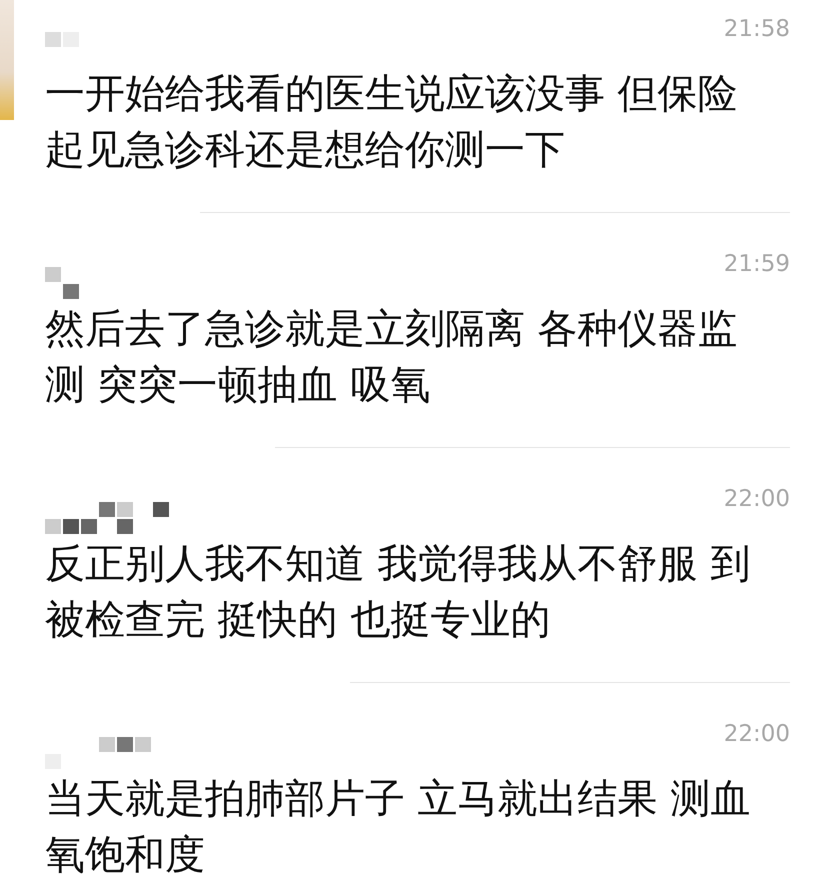 The height and width of the screenshot is (894, 828). What do you see at coordinates (757, 29) in the screenshot?
I see `message-time: 21:58` at bounding box center [757, 29].